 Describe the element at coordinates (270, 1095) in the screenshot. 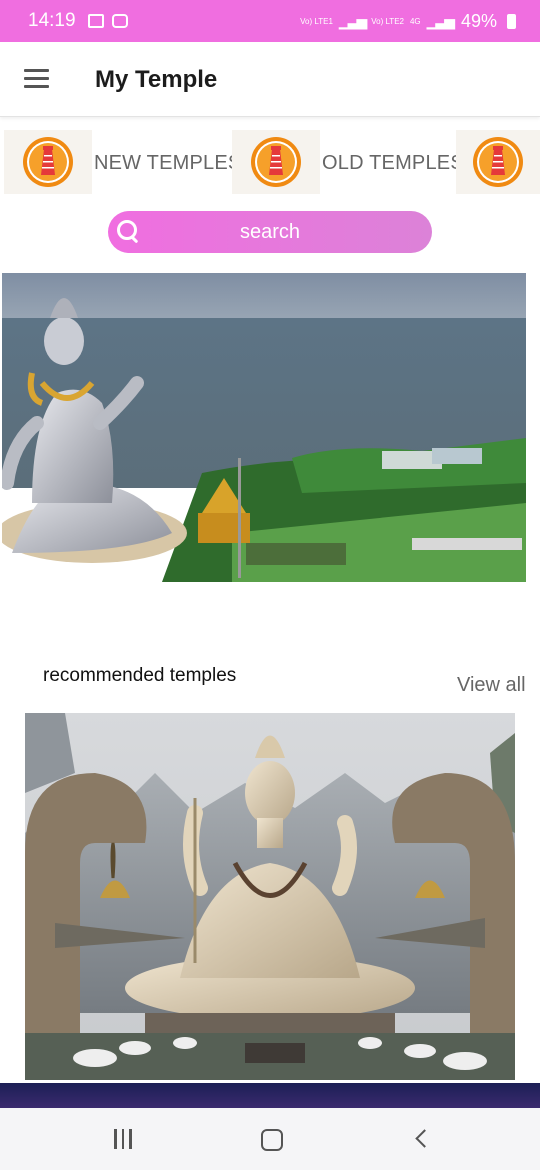

I see `next-temple-card-peek` at that location.